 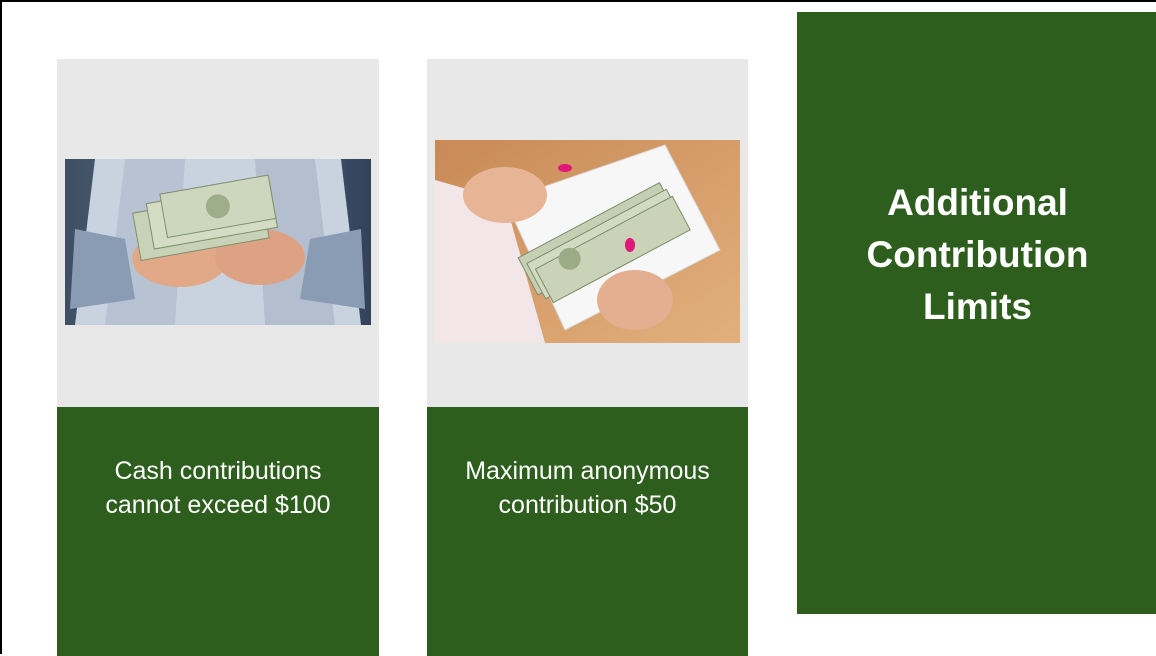 I want to click on card-2-caption-line-1: Maximum anonymous, so click(x=587, y=470).